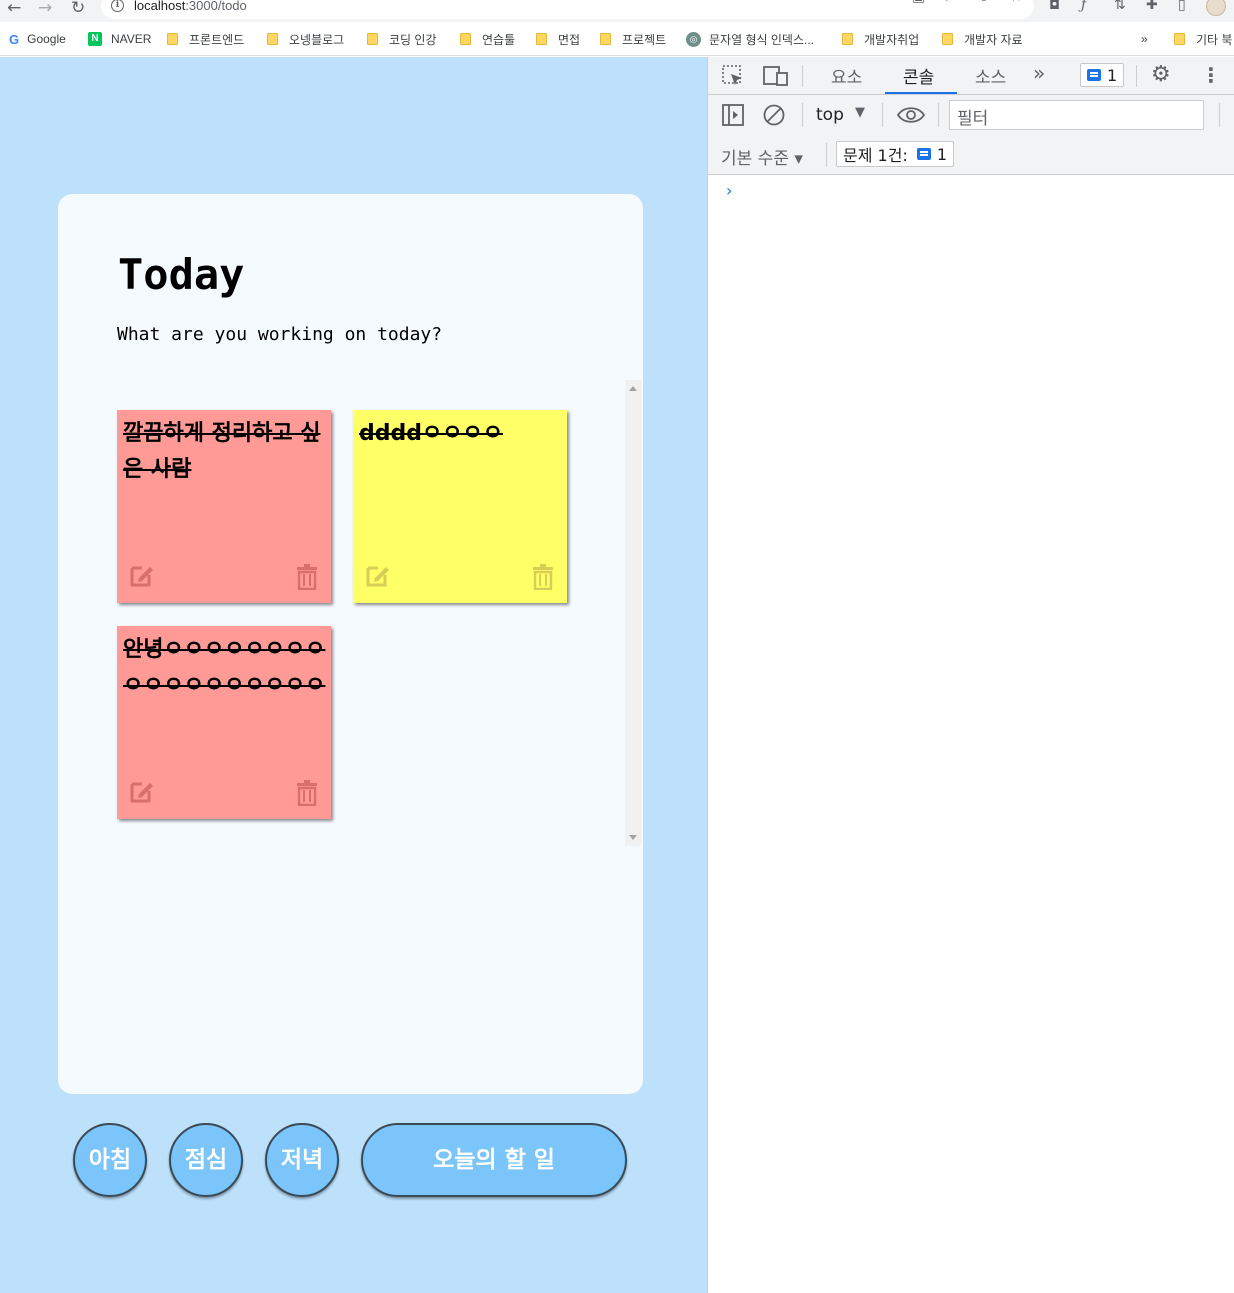  I want to click on filter-input: 필터, so click(1076, 115).